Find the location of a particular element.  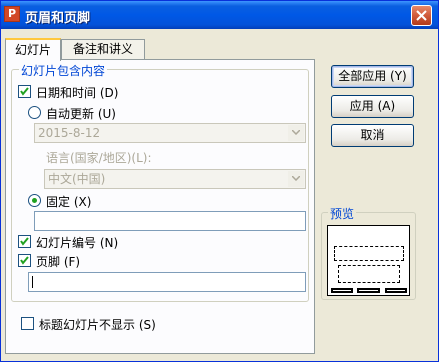

date-format-dropdown-arrow is located at coordinates (296, 133).